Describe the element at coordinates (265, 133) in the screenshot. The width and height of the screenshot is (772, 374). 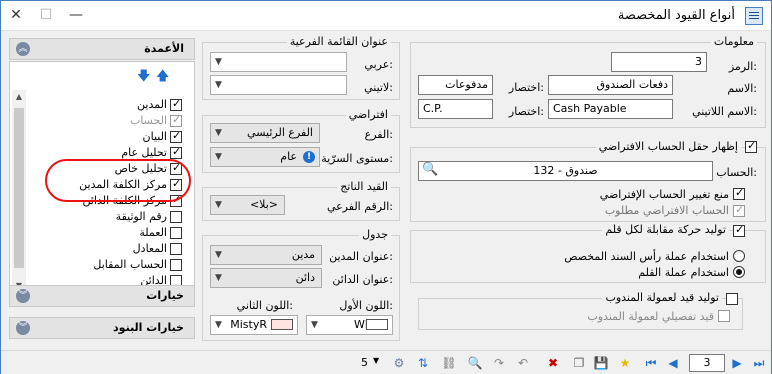
I see `branch-select: ▼ الفرع الرئيسي` at that location.